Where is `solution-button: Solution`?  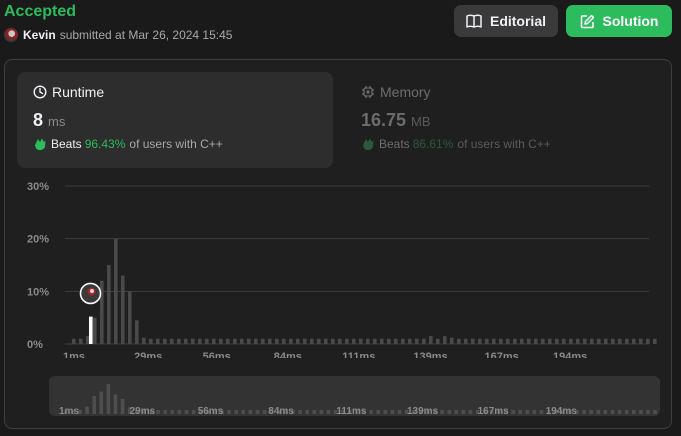
solution-button: Solution is located at coordinates (619, 21).